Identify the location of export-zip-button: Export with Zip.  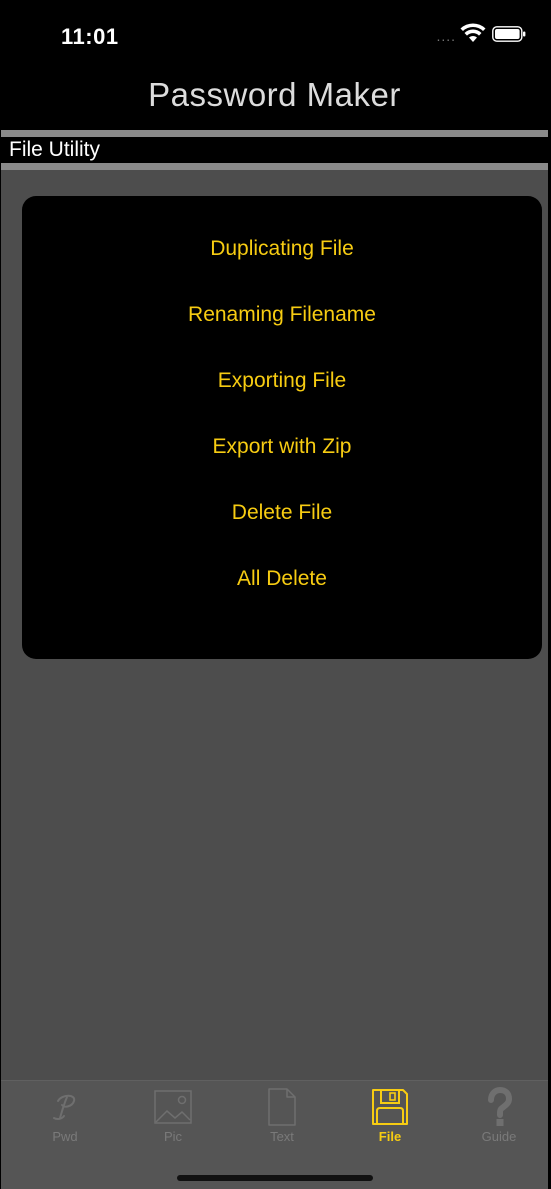
(282, 447).